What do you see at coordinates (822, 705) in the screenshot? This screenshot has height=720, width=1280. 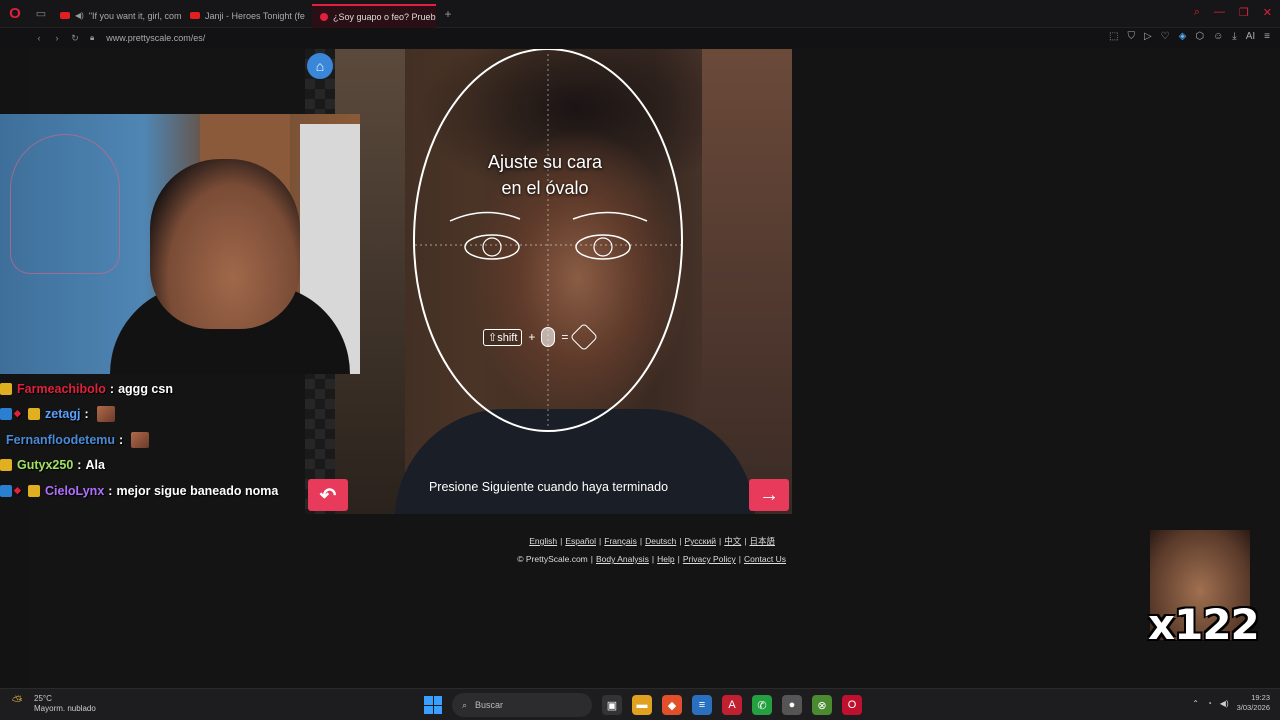 I see `xbox-icon: ⊗` at bounding box center [822, 705].